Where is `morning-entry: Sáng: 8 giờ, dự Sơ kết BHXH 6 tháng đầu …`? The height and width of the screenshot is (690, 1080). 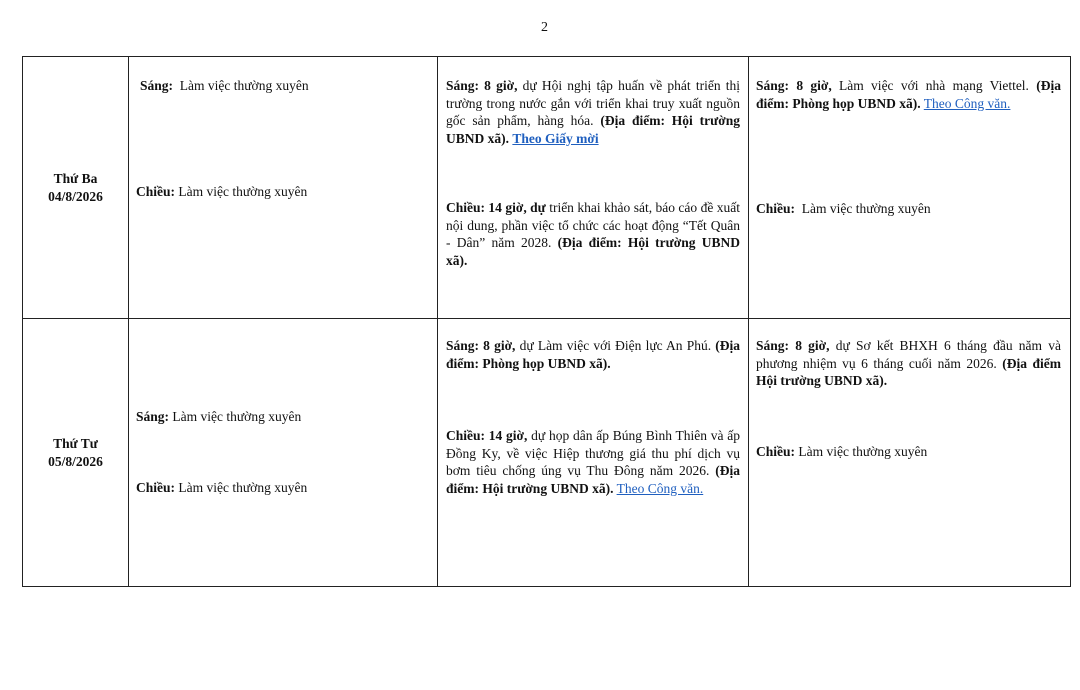 morning-entry: Sáng: 8 giờ, dự Sơ kết BHXH 6 tháng đầu … is located at coordinates (908, 363).